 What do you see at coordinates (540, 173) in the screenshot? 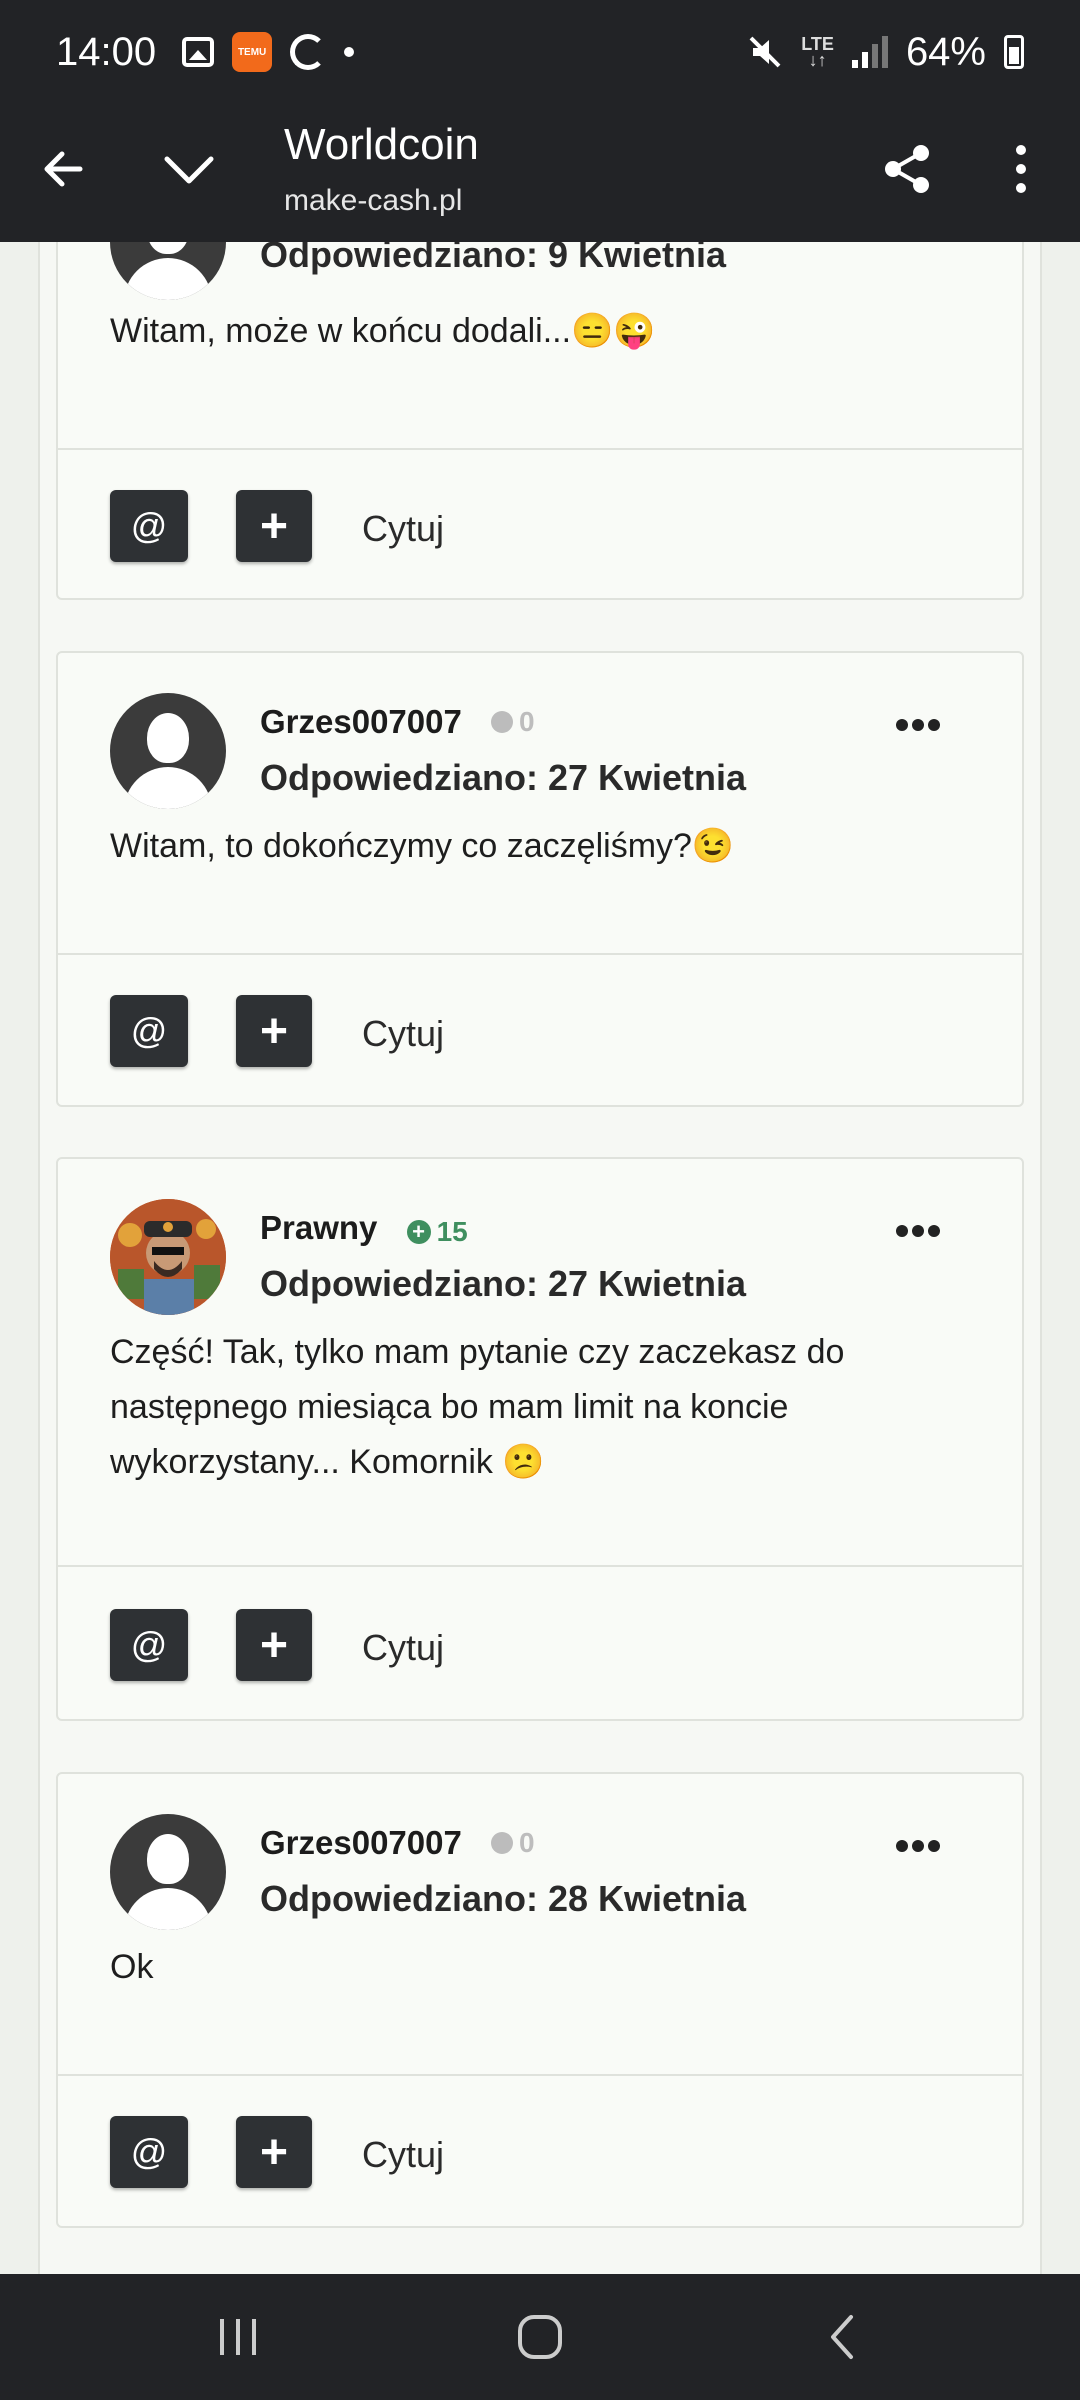
I see `browser-app-bar: Worldcoin make-cash.pl` at bounding box center [540, 173].